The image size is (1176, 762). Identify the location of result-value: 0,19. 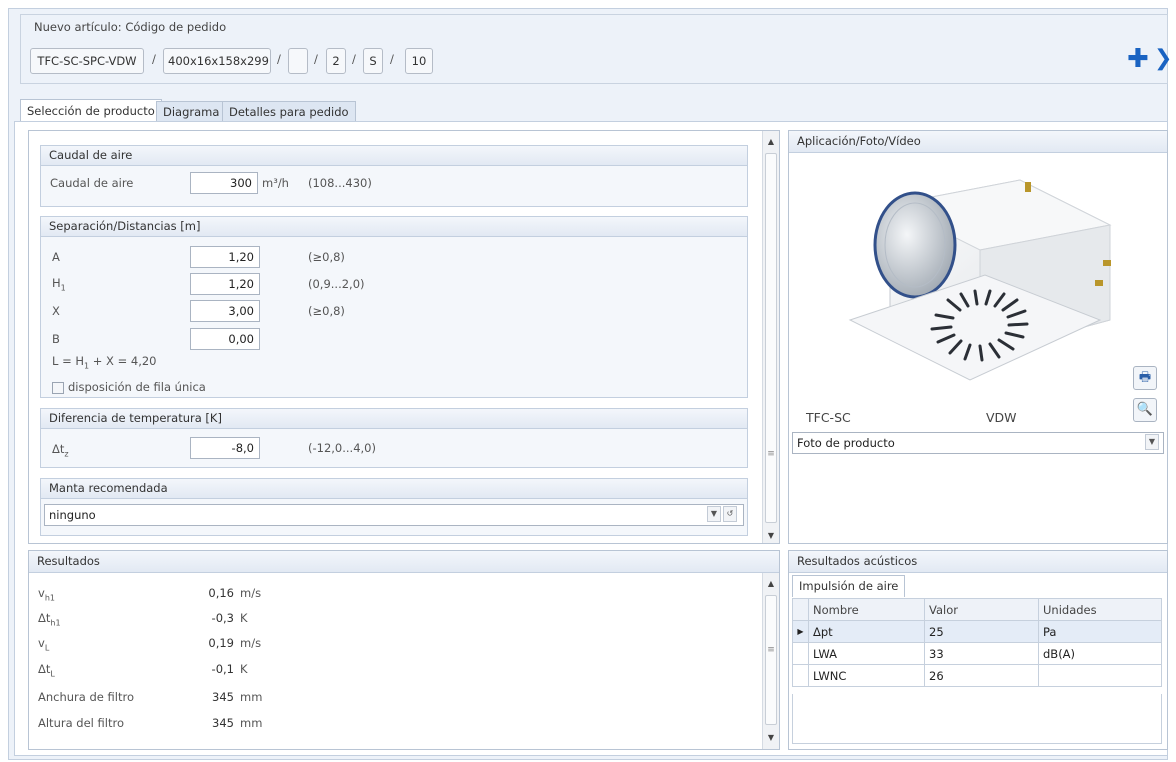
(221, 643).